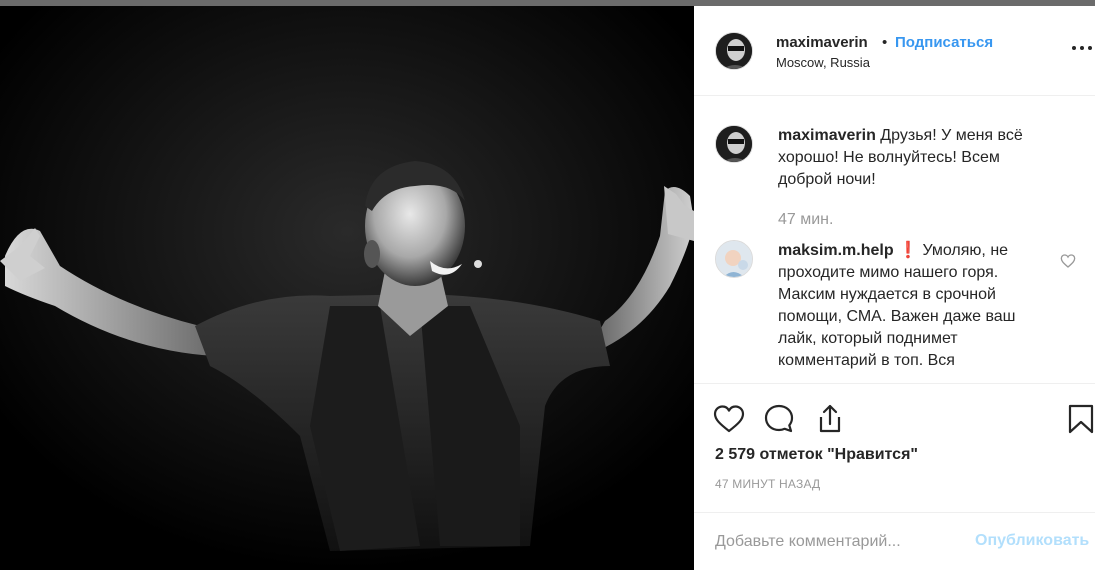 Image resolution: width=1095 pixels, height=570 pixels. What do you see at coordinates (1068, 261) in the screenshot?
I see `comment-like-heart-icon` at bounding box center [1068, 261].